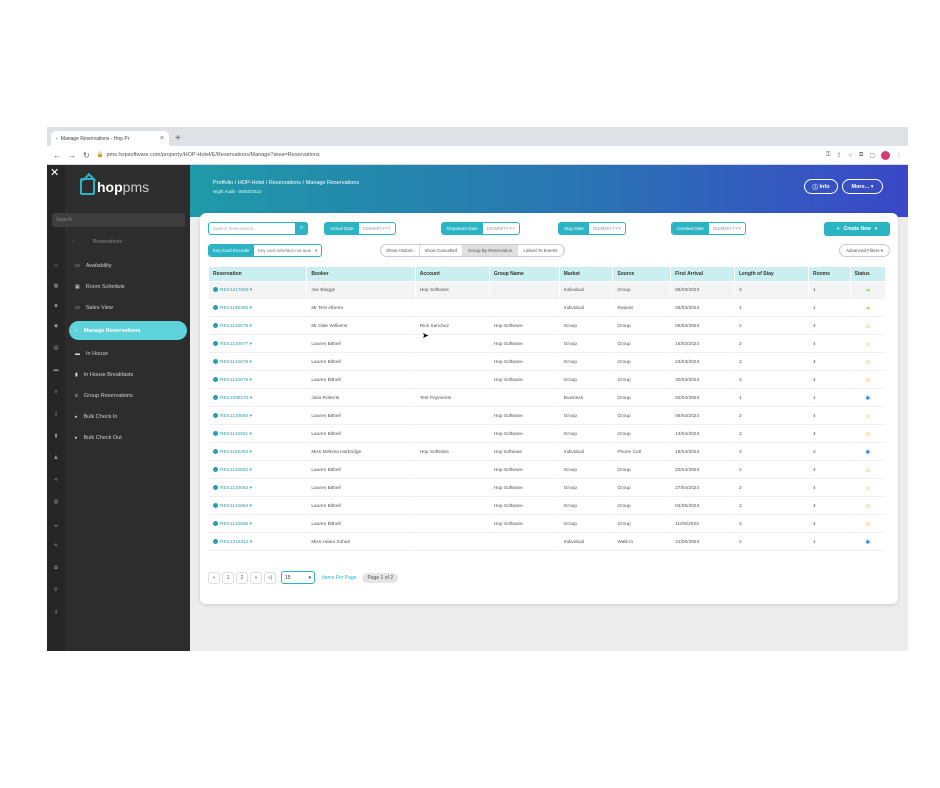  I want to click on sidebar-item-group-reservations: ≡ Group Reservations, so click(104, 396).